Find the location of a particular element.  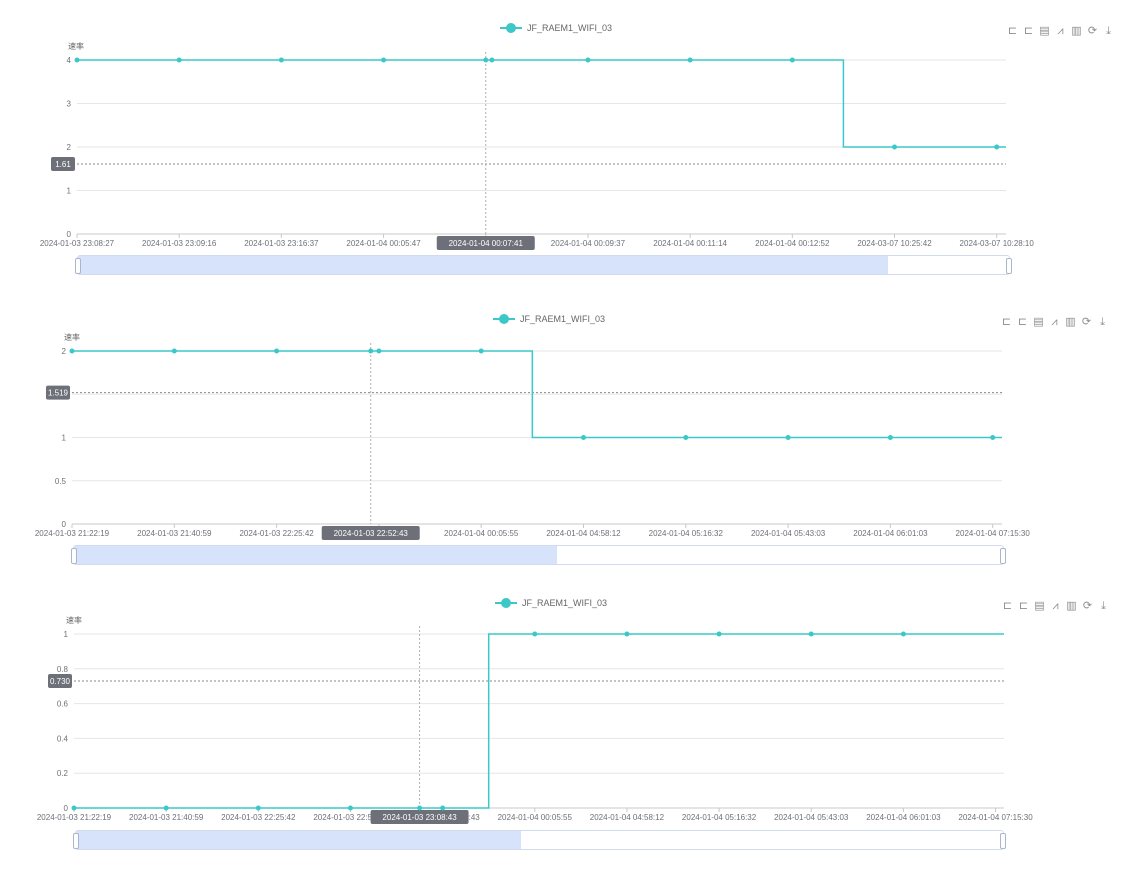

x-tick-label: 2024-01-04 00:12:52 is located at coordinates (792, 243).